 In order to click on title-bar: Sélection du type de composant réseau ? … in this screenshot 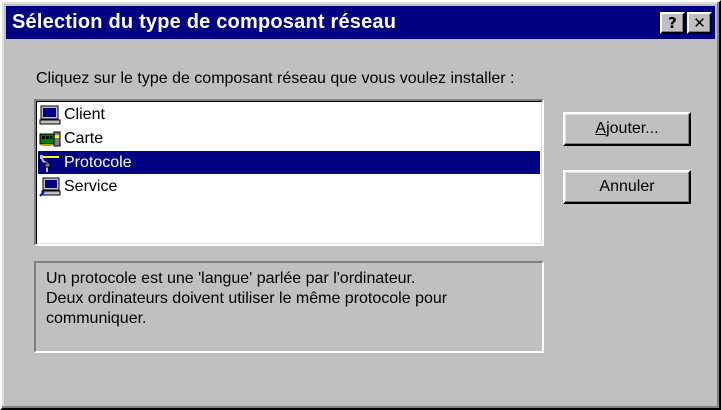, I will do `click(360, 22)`.